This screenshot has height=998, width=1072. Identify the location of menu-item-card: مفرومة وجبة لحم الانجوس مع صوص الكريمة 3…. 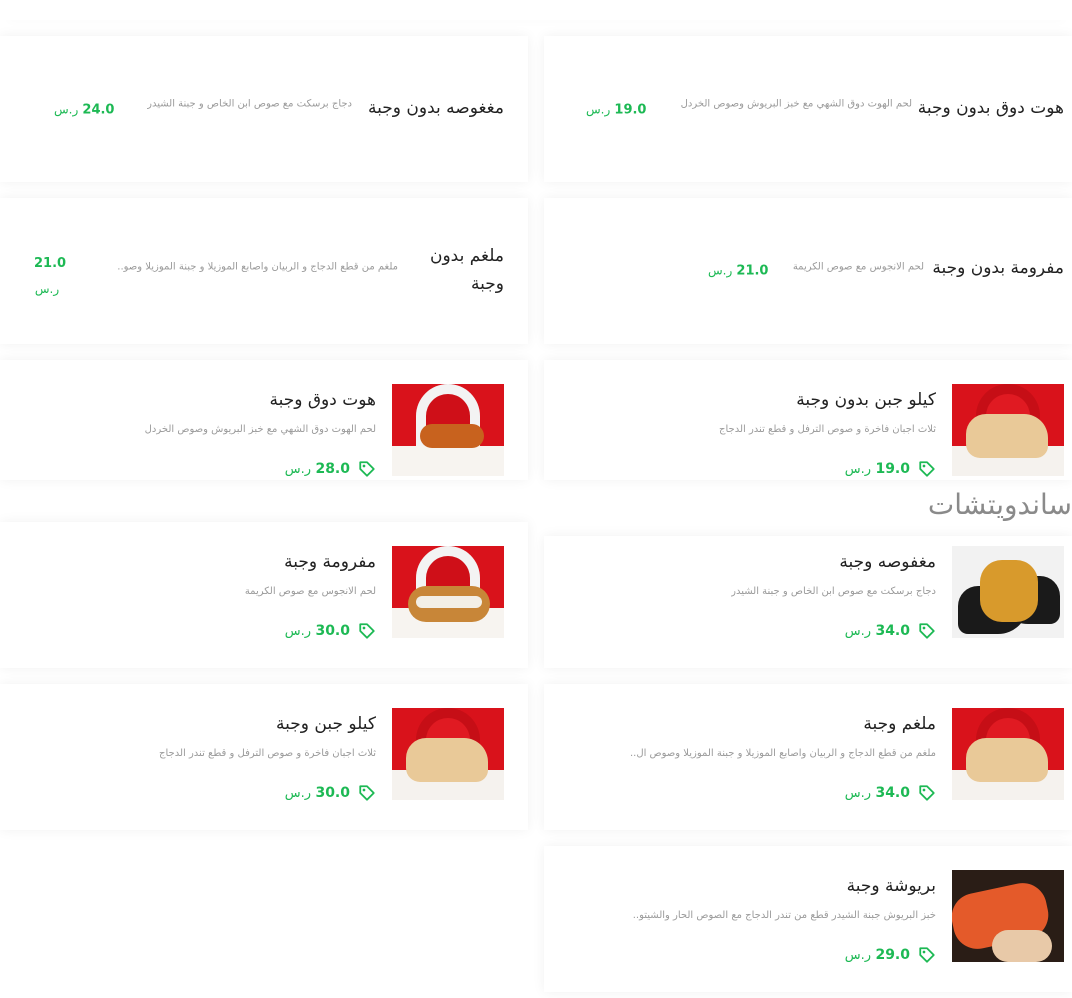
(264, 595).